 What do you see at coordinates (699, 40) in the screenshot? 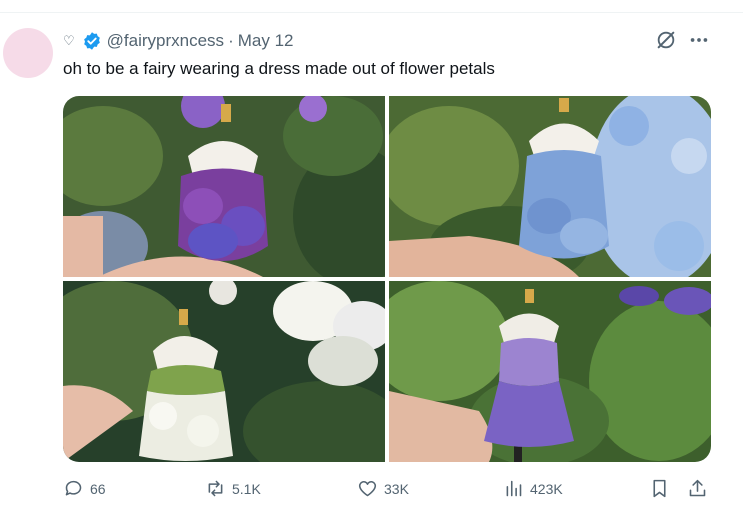
I see `more-options-icon` at bounding box center [699, 40].